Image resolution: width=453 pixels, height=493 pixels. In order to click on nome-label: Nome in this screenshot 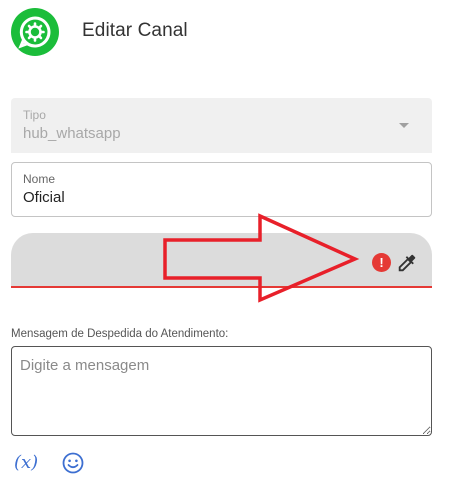, I will do `click(39, 179)`.